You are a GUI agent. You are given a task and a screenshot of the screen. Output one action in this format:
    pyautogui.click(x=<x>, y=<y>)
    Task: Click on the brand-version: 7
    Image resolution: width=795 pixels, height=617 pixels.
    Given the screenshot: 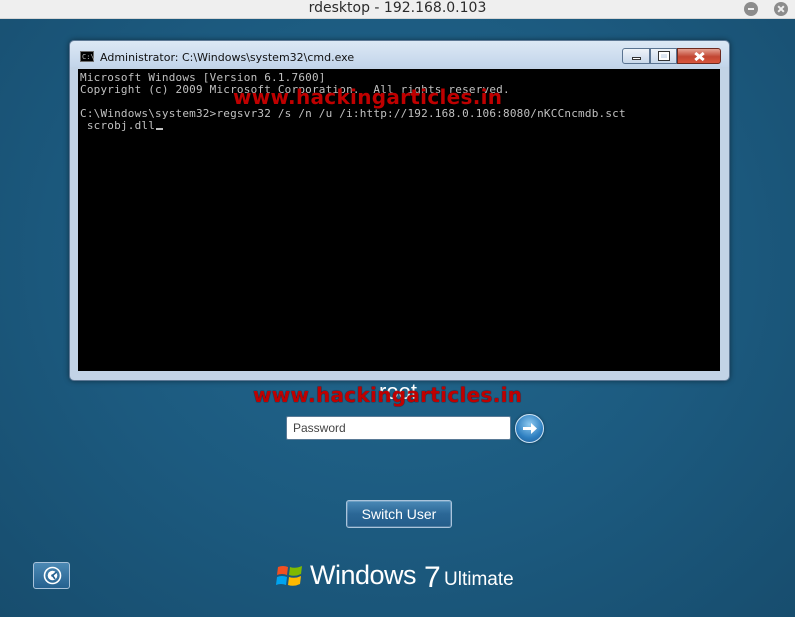 What is the action you would take?
    pyautogui.click(x=432, y=577)
    